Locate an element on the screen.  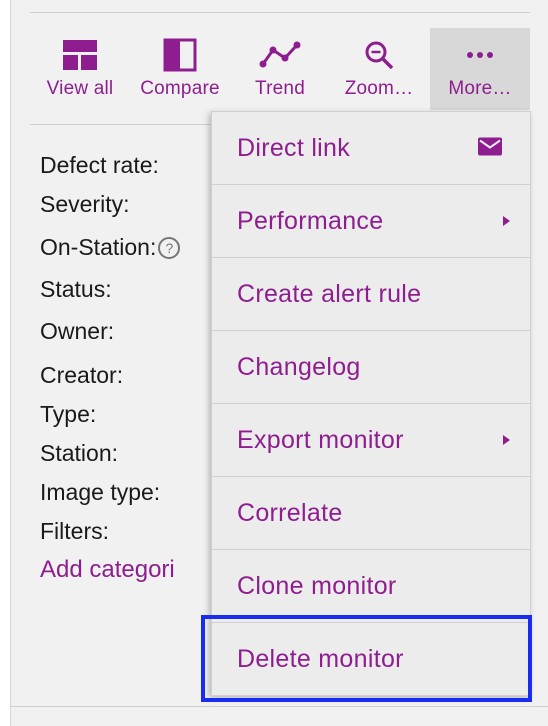
on-station-label: On-Station: is located at coordinates (98, 247).